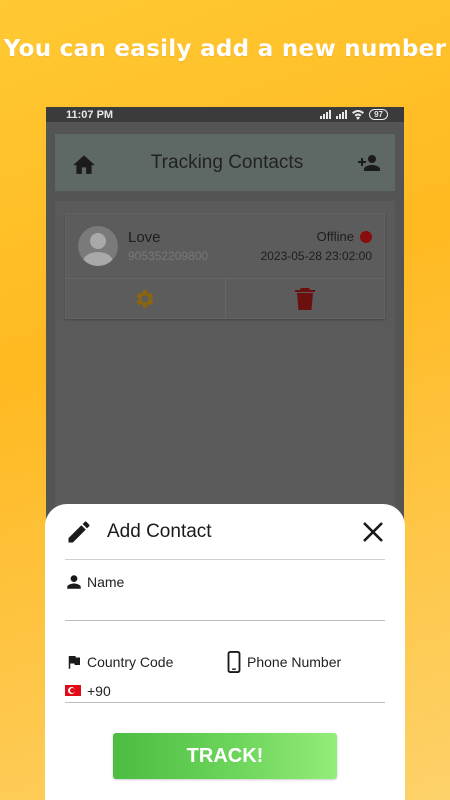  What do you see at coordinates (99, 690) in the screenshot?
I see `country-code-value: +90` at bounding box center [99, 690].